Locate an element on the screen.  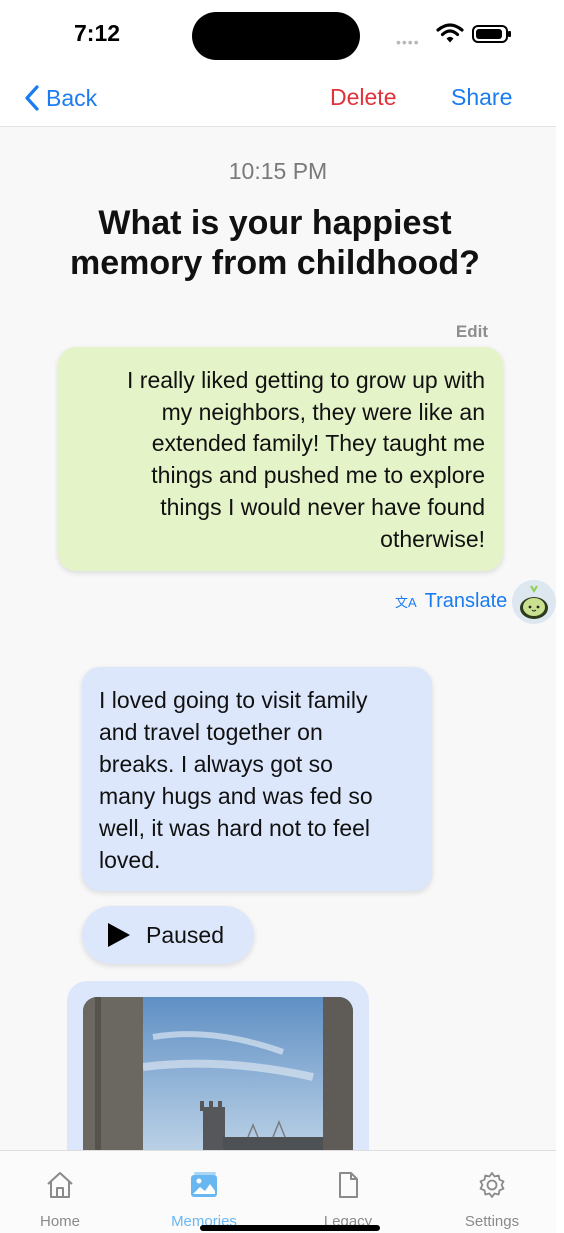
answer-line: I really liked getting to grow up with is located at coordinates (306, 380).